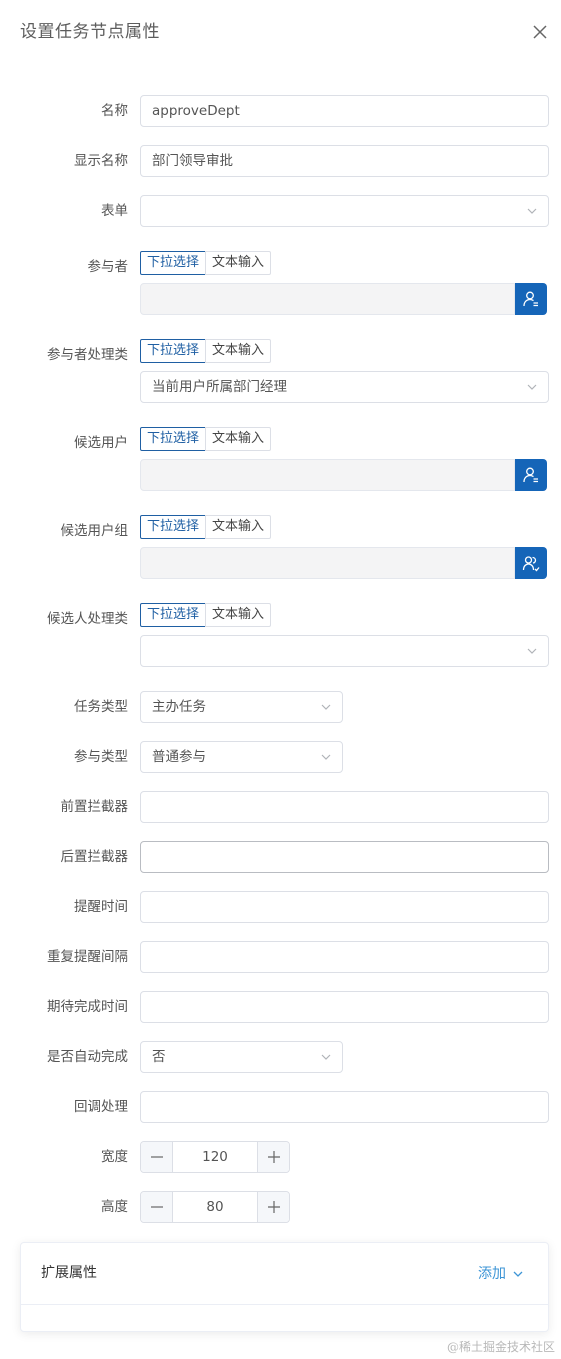 The image size is (561, 1359). I want to click on post-interceptor-input, so click(344, 857).